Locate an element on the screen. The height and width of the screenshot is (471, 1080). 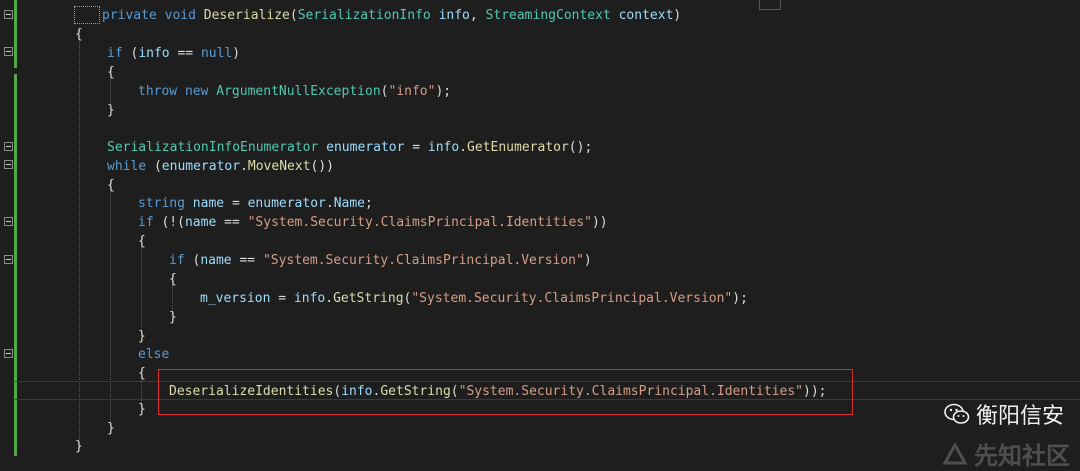
code-token: void is located at coordinates (184, 15).